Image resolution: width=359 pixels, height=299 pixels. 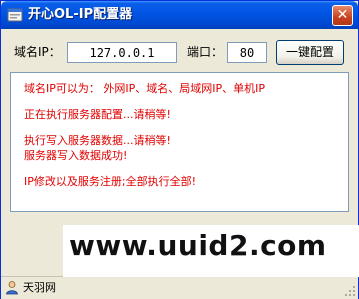 I want to click on watermark-text: www.uuid2.com, so click(x=198, y=245).